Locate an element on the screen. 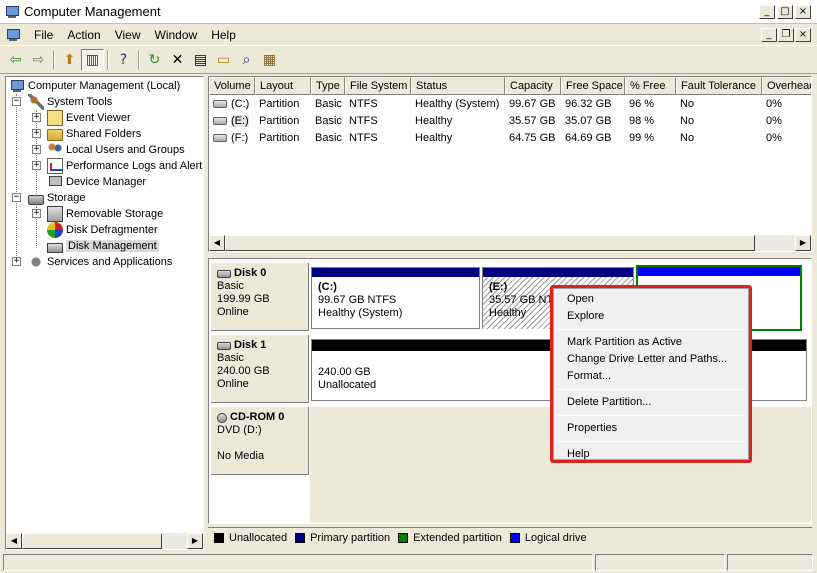 The width and height of the screenshot is (817, 573). expand-toggle-shared-folders: + is located at coordinates (36, 133).